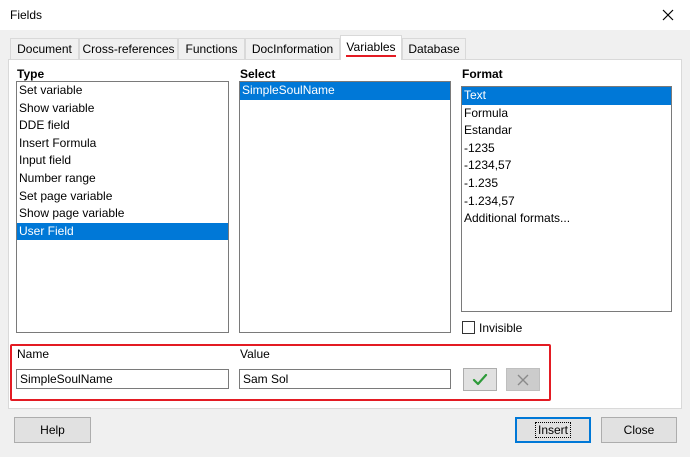 The width and height of the screenshot is (690, 457). What do you see at coordinates (122, 214) in the screenshot?
I see `type-item-show-page-variable: Show page variable` at bounding box center [122, 214].